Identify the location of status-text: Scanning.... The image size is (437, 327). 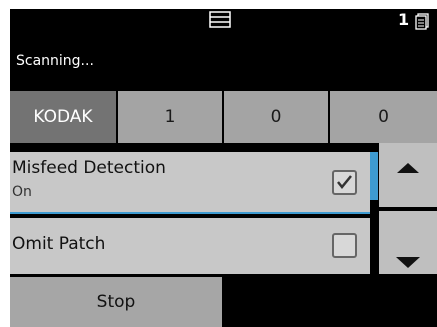
(55, 61).